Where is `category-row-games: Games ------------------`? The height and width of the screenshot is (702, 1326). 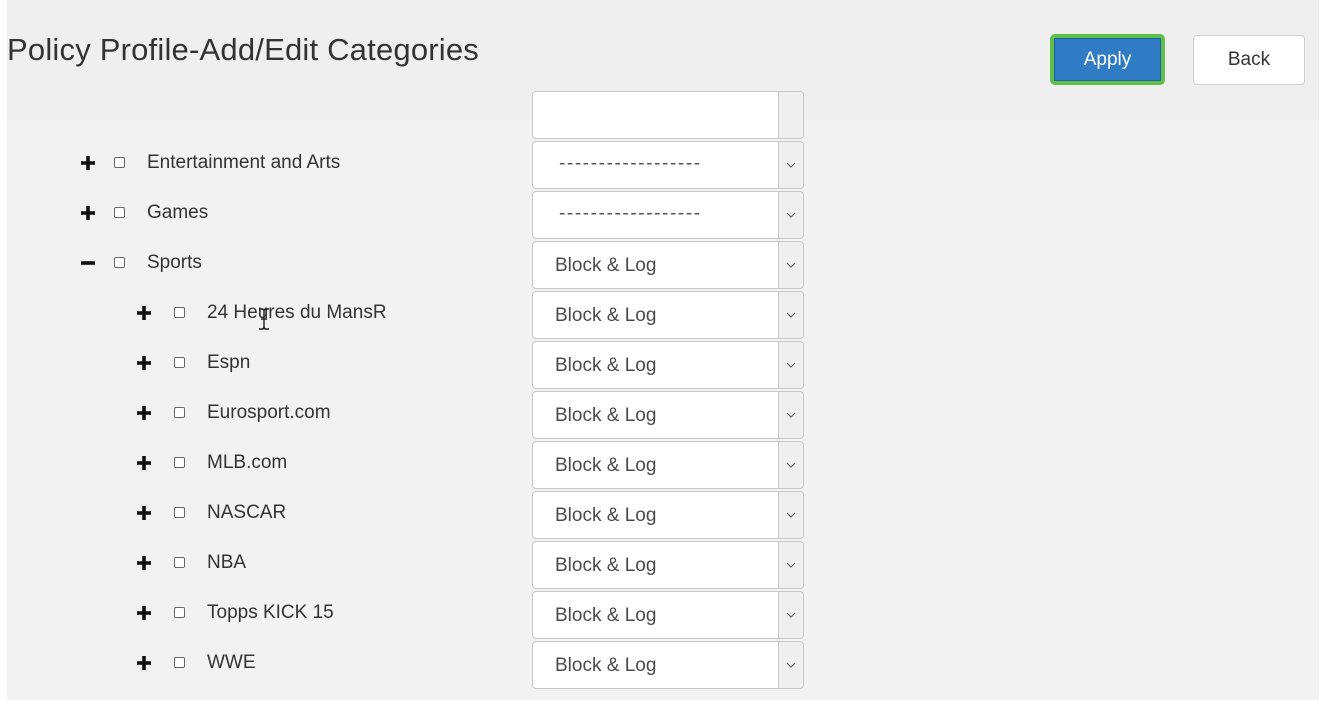 category-row-games: Games ------------------ is located at coordinates (663, 215).